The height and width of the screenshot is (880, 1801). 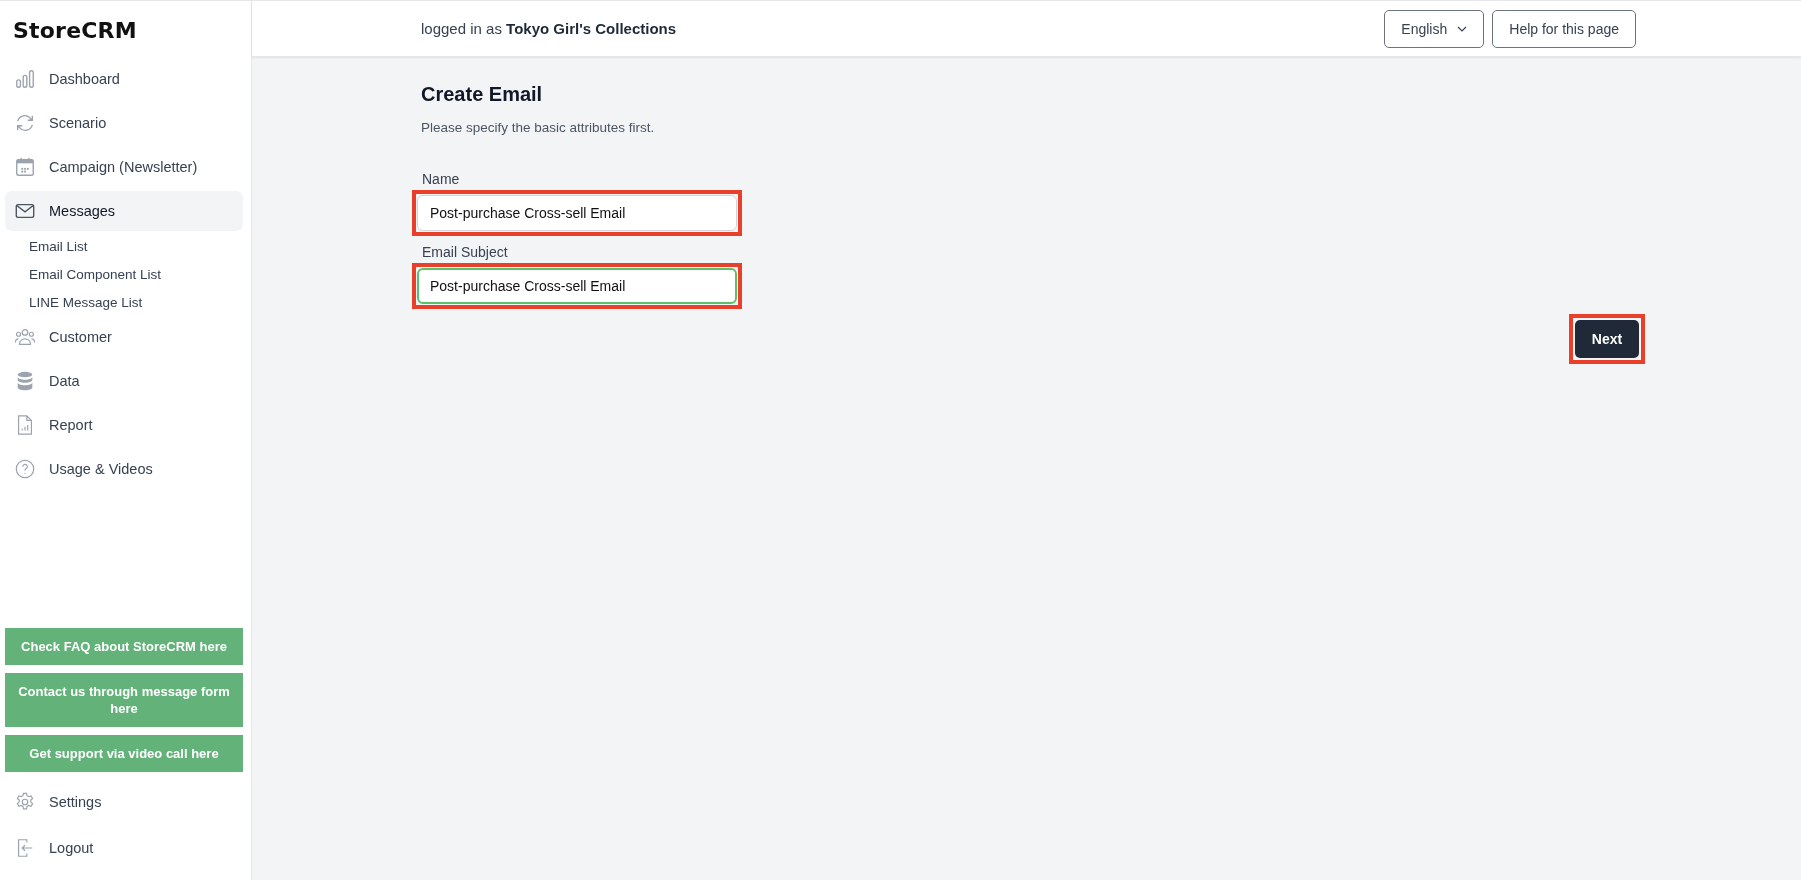 What do you see at coordinates (1564, 28) in the screenshot?
I see `help-button: Help for this page` at bounding box center [1564, 28].